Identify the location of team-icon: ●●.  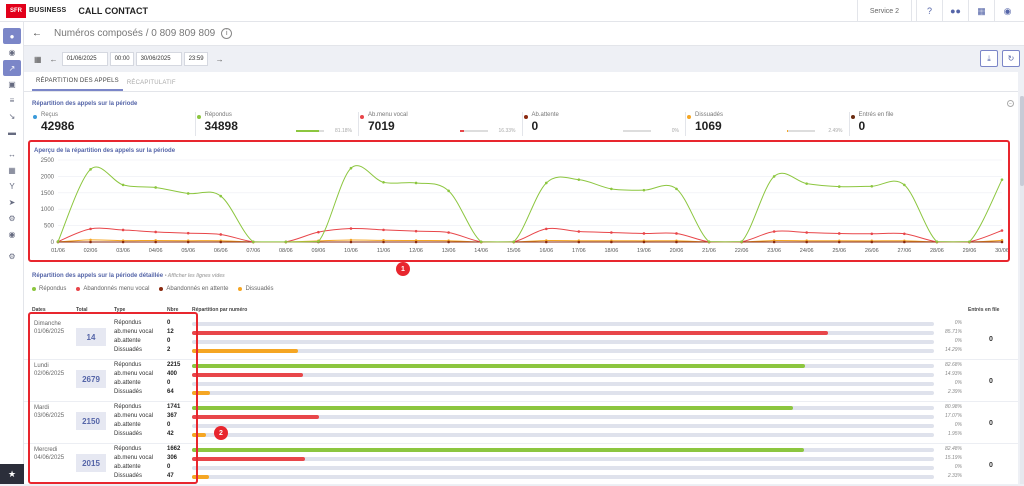
(955, 11).